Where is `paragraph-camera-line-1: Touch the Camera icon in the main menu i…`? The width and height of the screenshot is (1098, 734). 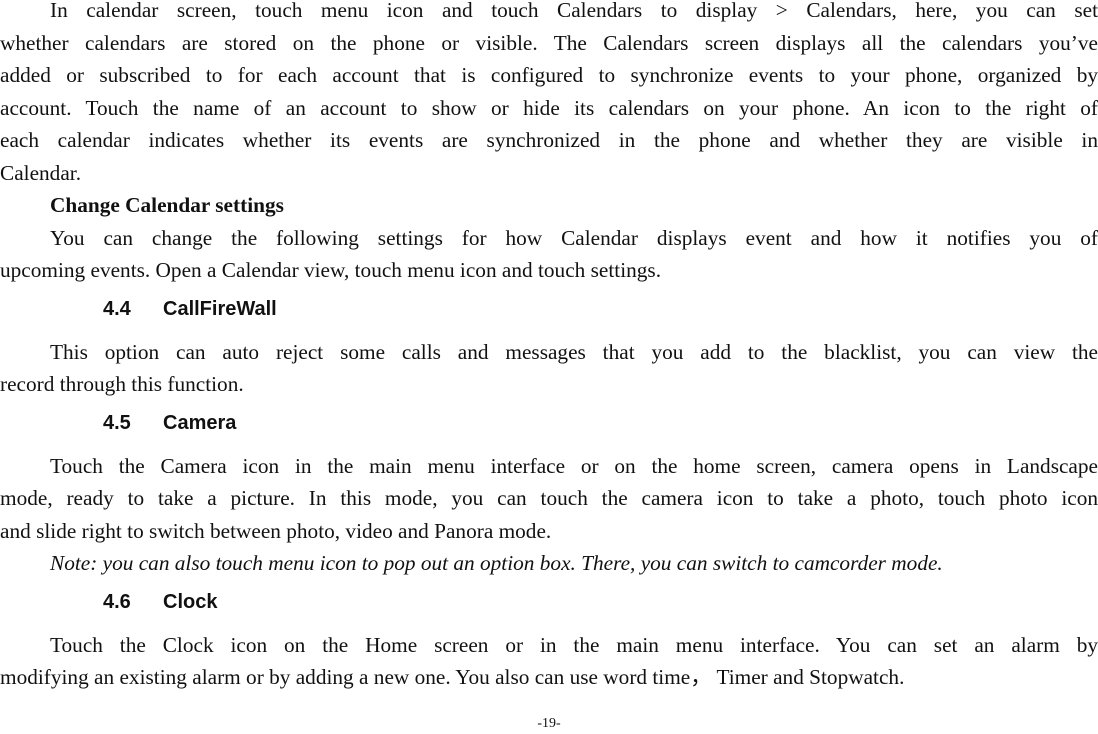 paragraph-camera-line-1: Touch the Camera icon in the main menu i… is located at coordinates (574, 466).